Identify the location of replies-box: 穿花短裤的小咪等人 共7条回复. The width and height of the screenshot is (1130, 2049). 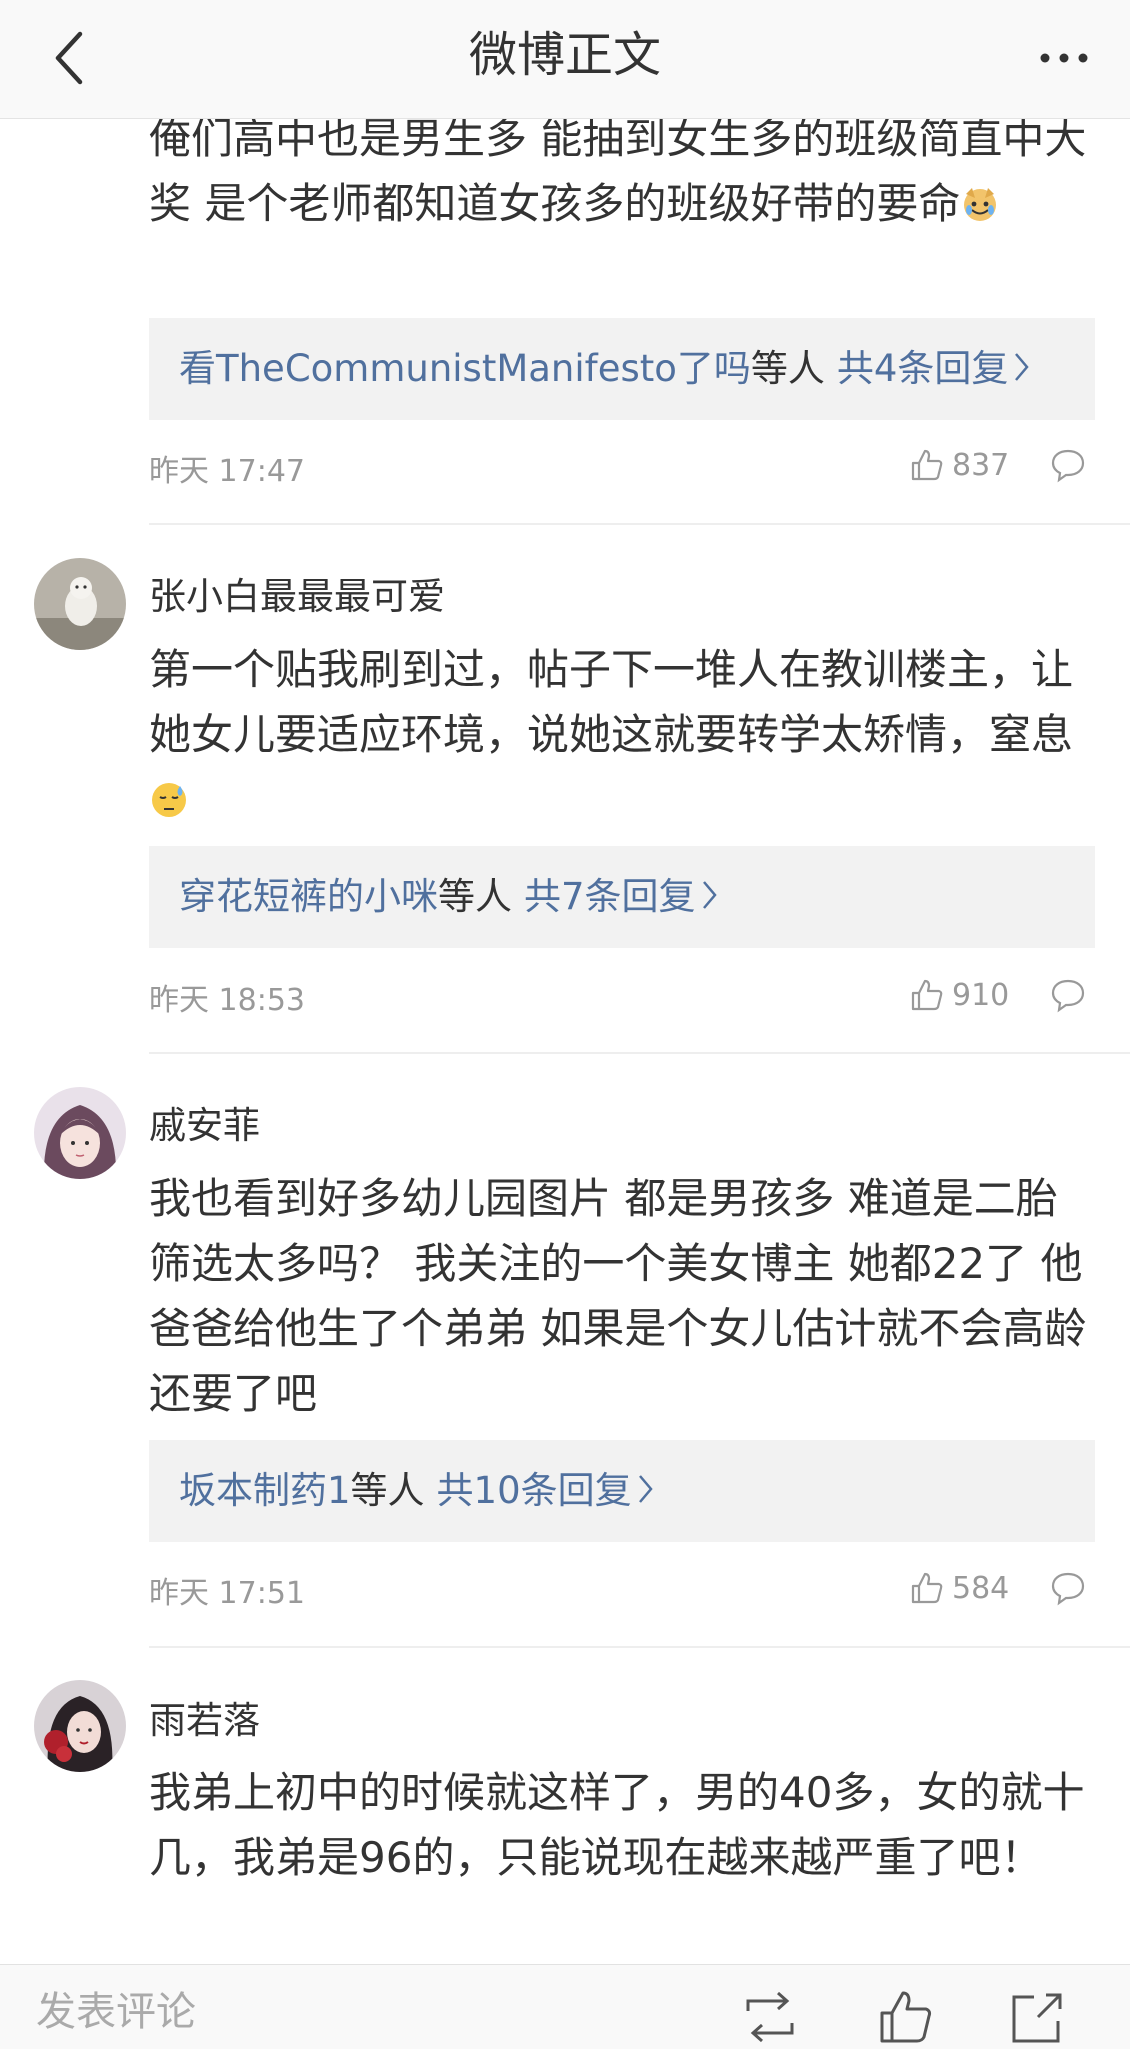
(622, 897).